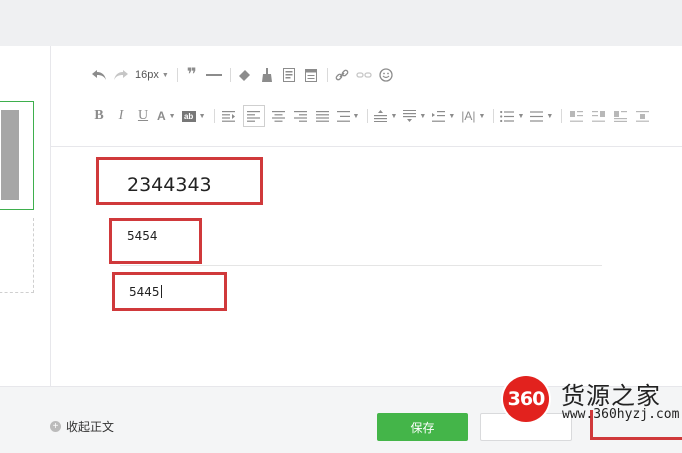 This screenshot has width=682, height=453. I want to click on top-bar, so click(341, 23).